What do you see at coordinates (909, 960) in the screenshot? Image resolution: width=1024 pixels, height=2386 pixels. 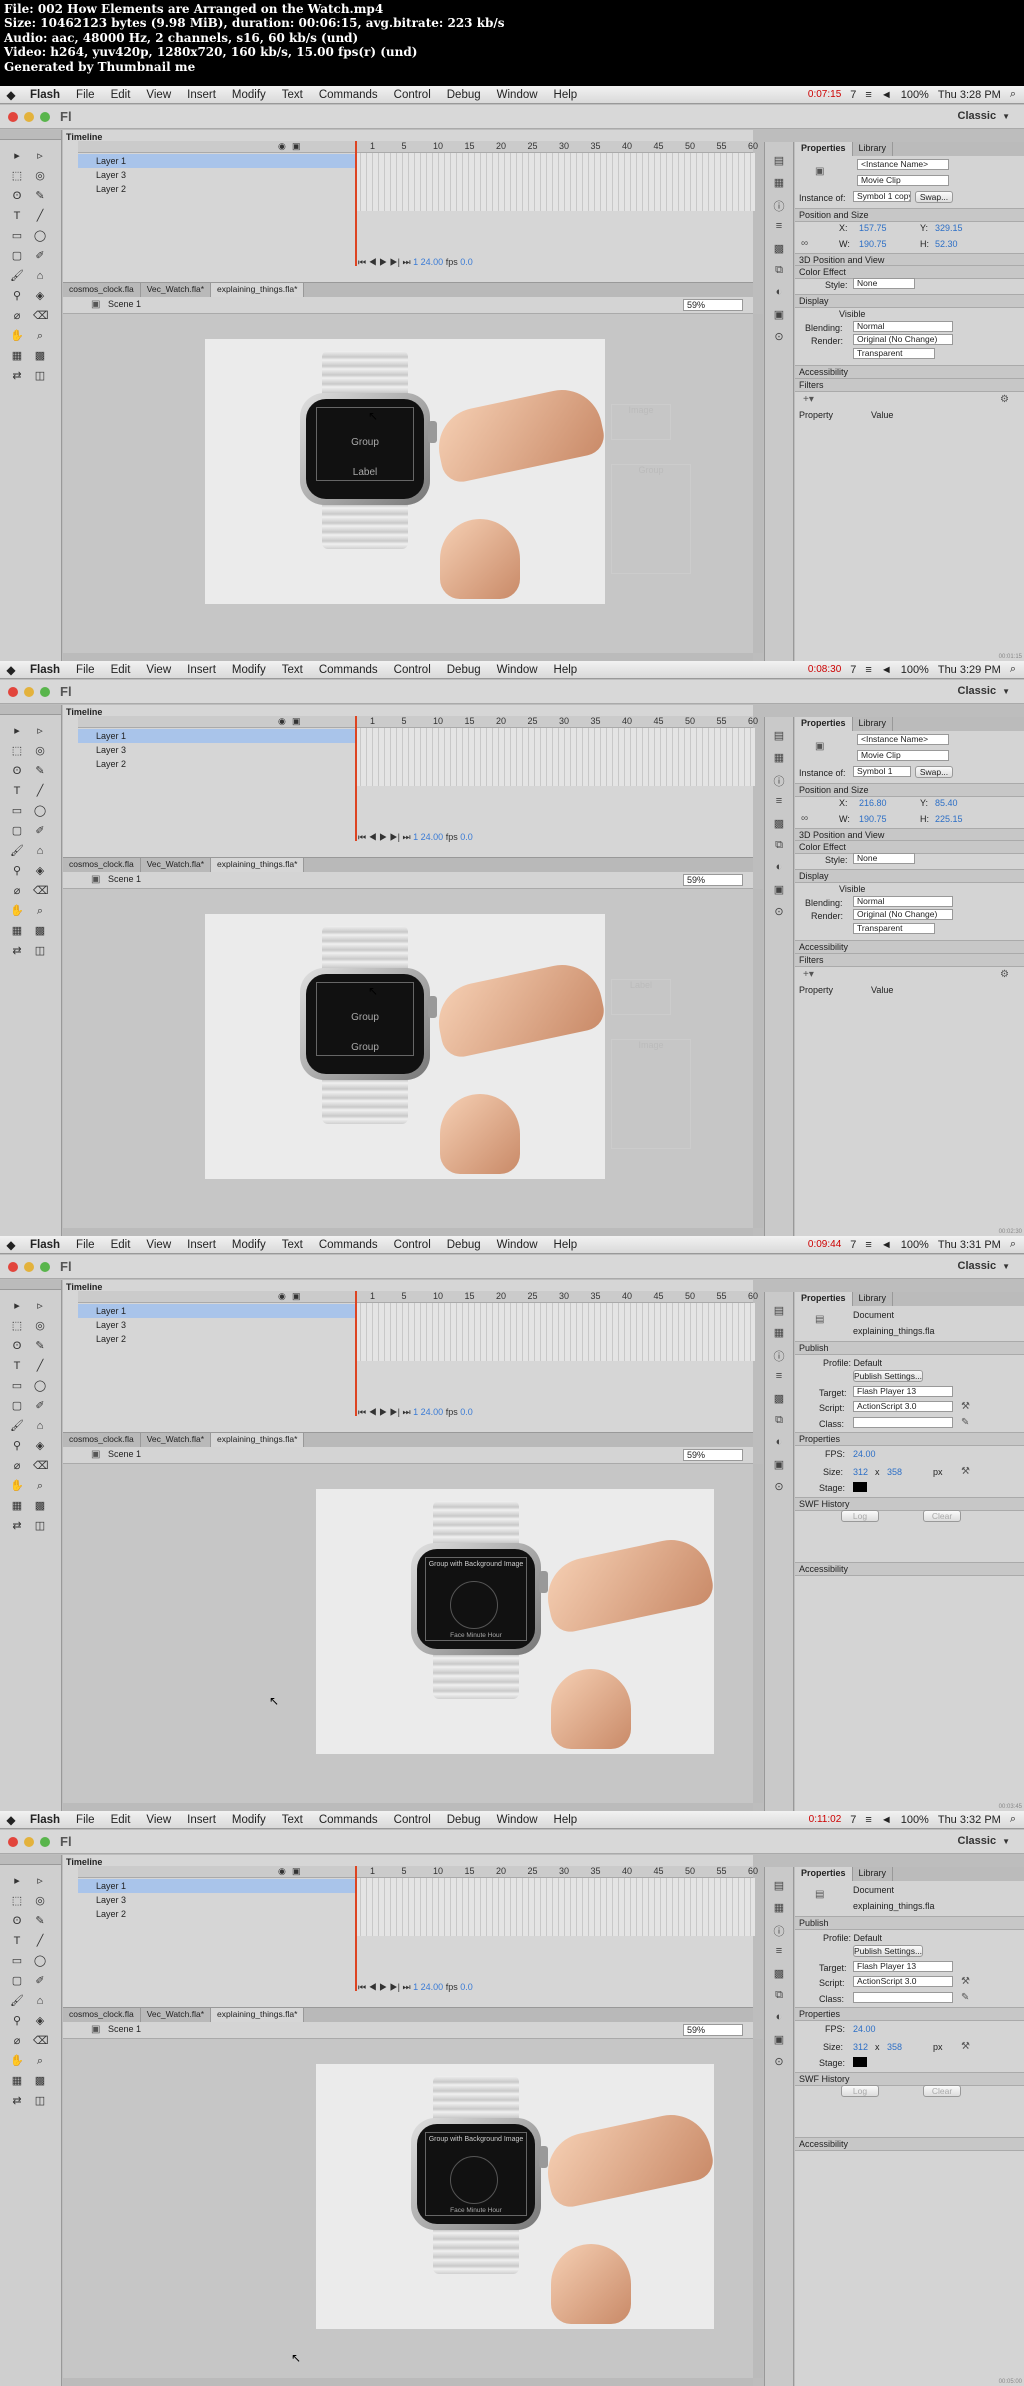 I see `filters-section: Filters` at bounding box center [909, 960].